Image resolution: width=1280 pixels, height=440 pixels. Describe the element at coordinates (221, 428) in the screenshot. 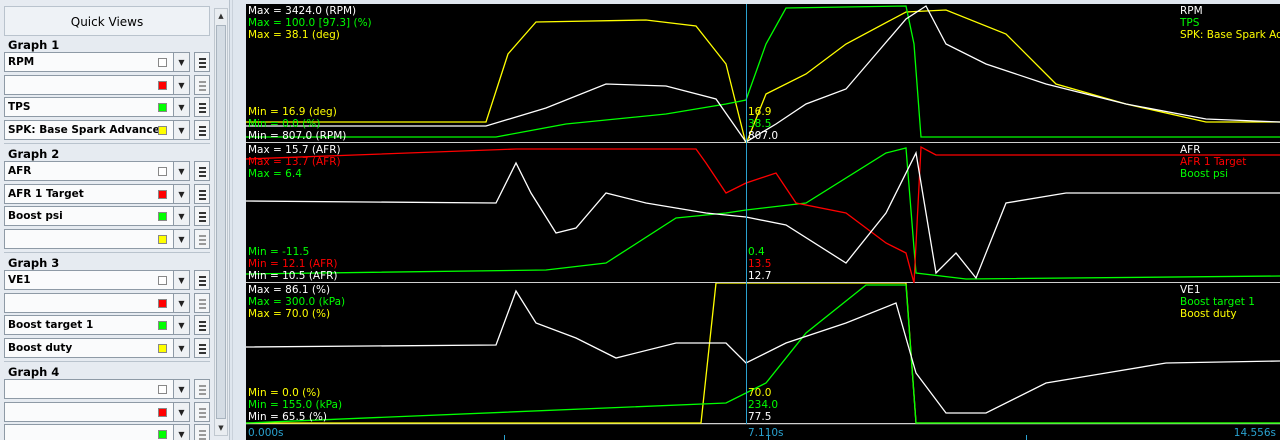

I see `scroll-down-icon: ▼` at that location.